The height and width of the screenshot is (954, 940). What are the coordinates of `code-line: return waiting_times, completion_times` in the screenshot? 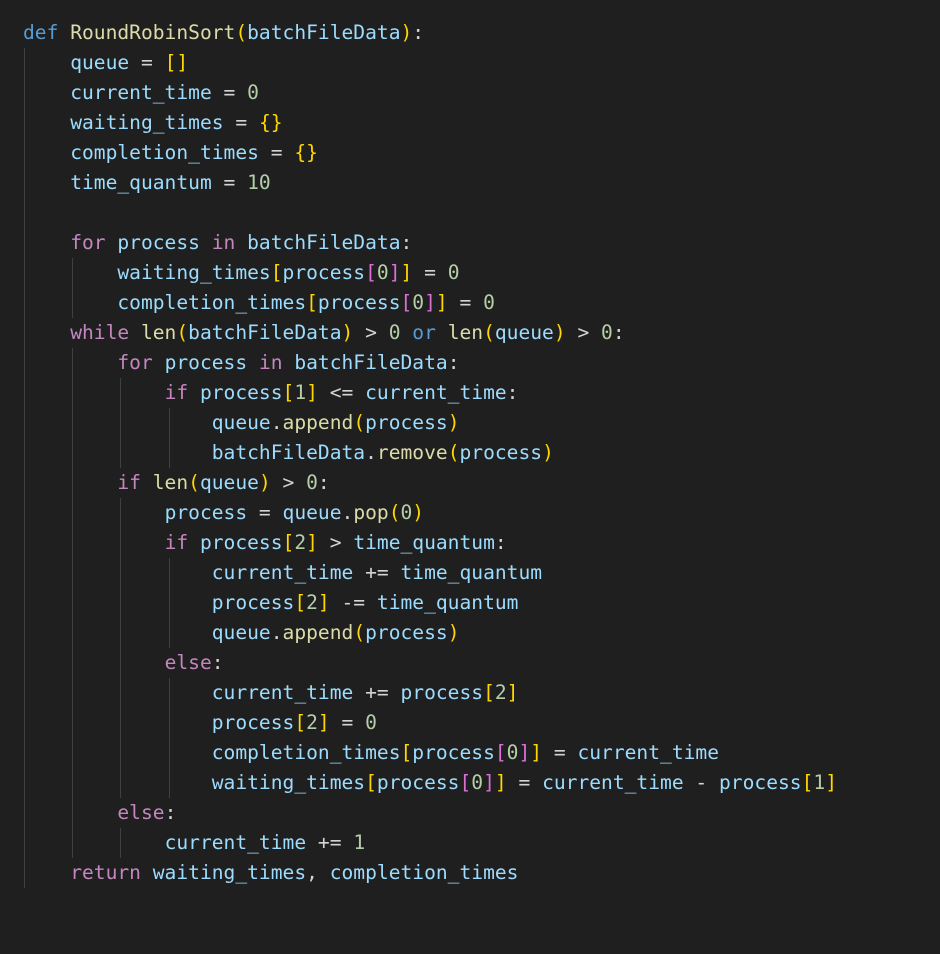 It's located at (470, 873).